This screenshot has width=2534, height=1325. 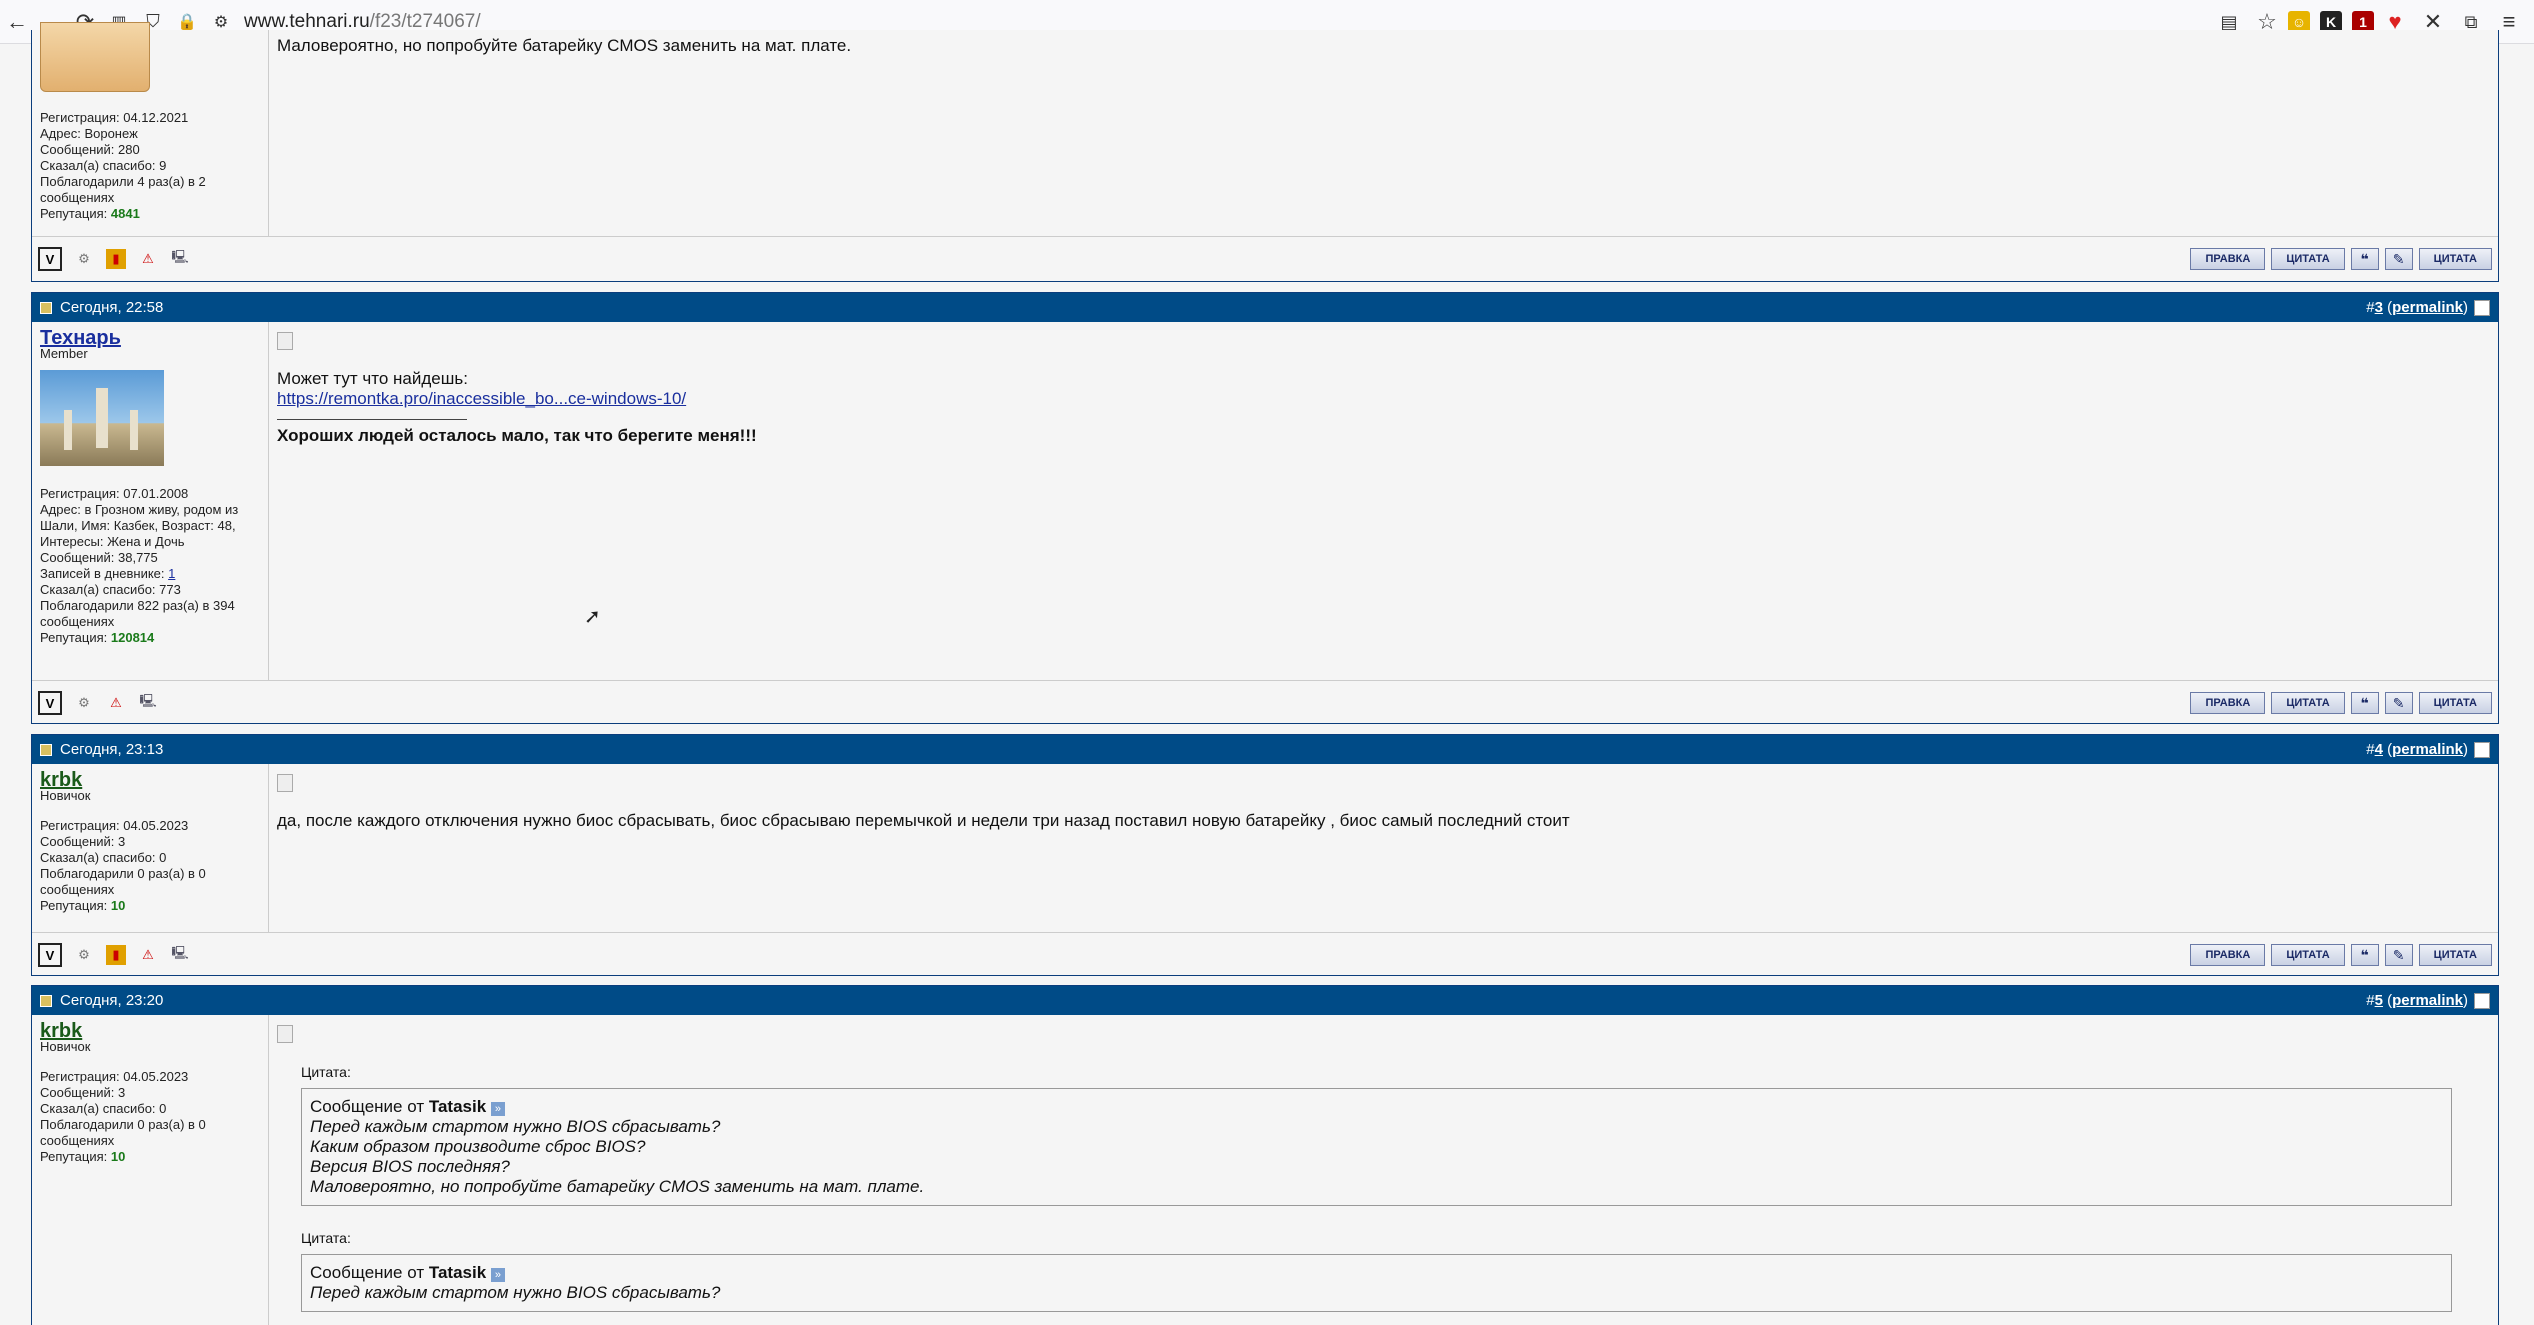 I want to click on user-info-line: Сказал(а) спасибо: 773, so click(x=110, y=589).